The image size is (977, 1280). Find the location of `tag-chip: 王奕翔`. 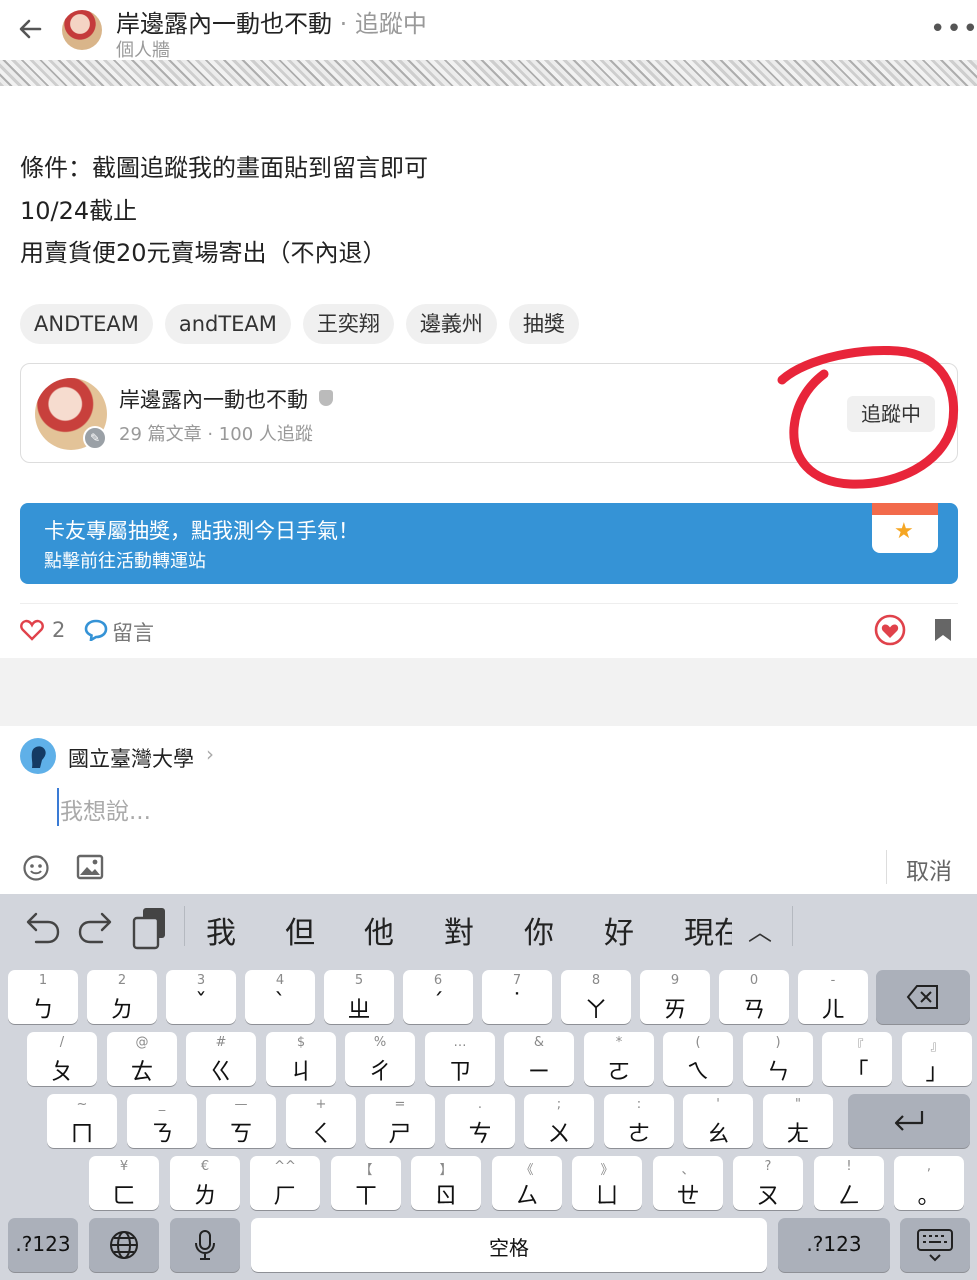

tag-chip: 王奕翔 is located at coordinates (348, 324).